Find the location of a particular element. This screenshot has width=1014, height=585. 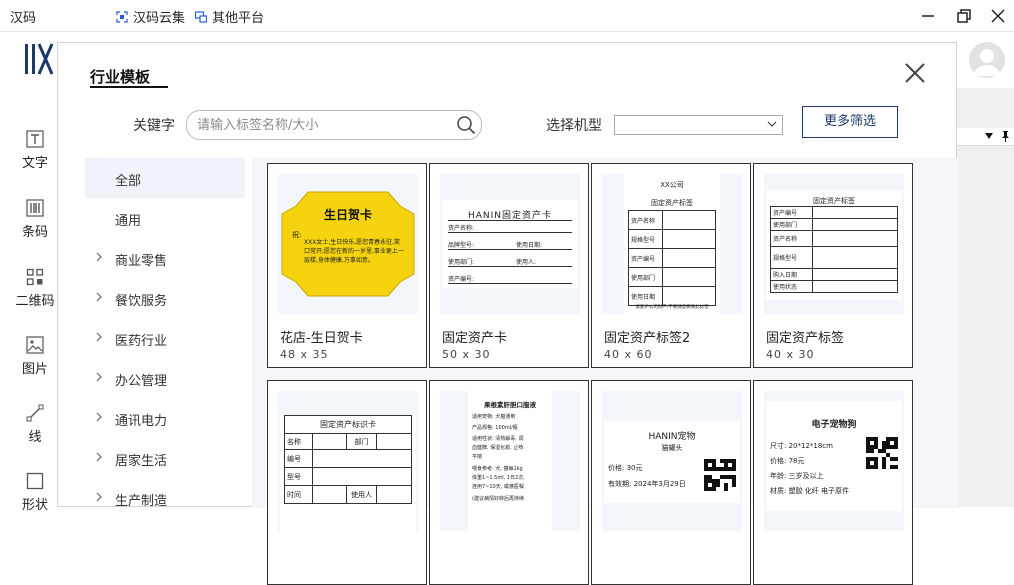

feed-line: 平喘 is located at coordinates (477, 457).